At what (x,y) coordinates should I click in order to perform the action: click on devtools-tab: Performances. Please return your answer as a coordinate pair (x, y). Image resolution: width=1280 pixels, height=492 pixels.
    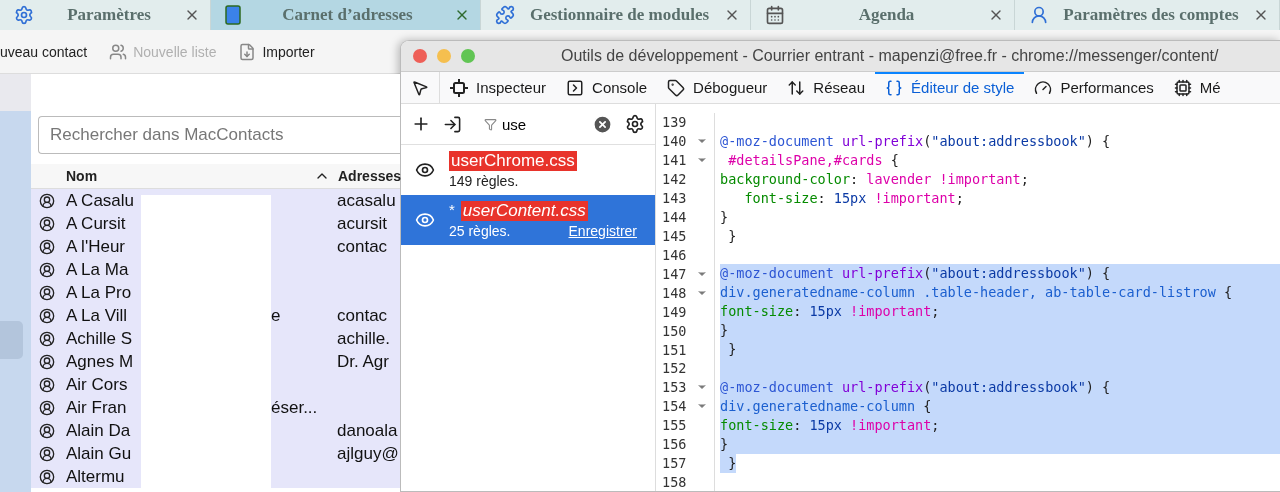
    Looking at the image, I should click on (1094, 87).